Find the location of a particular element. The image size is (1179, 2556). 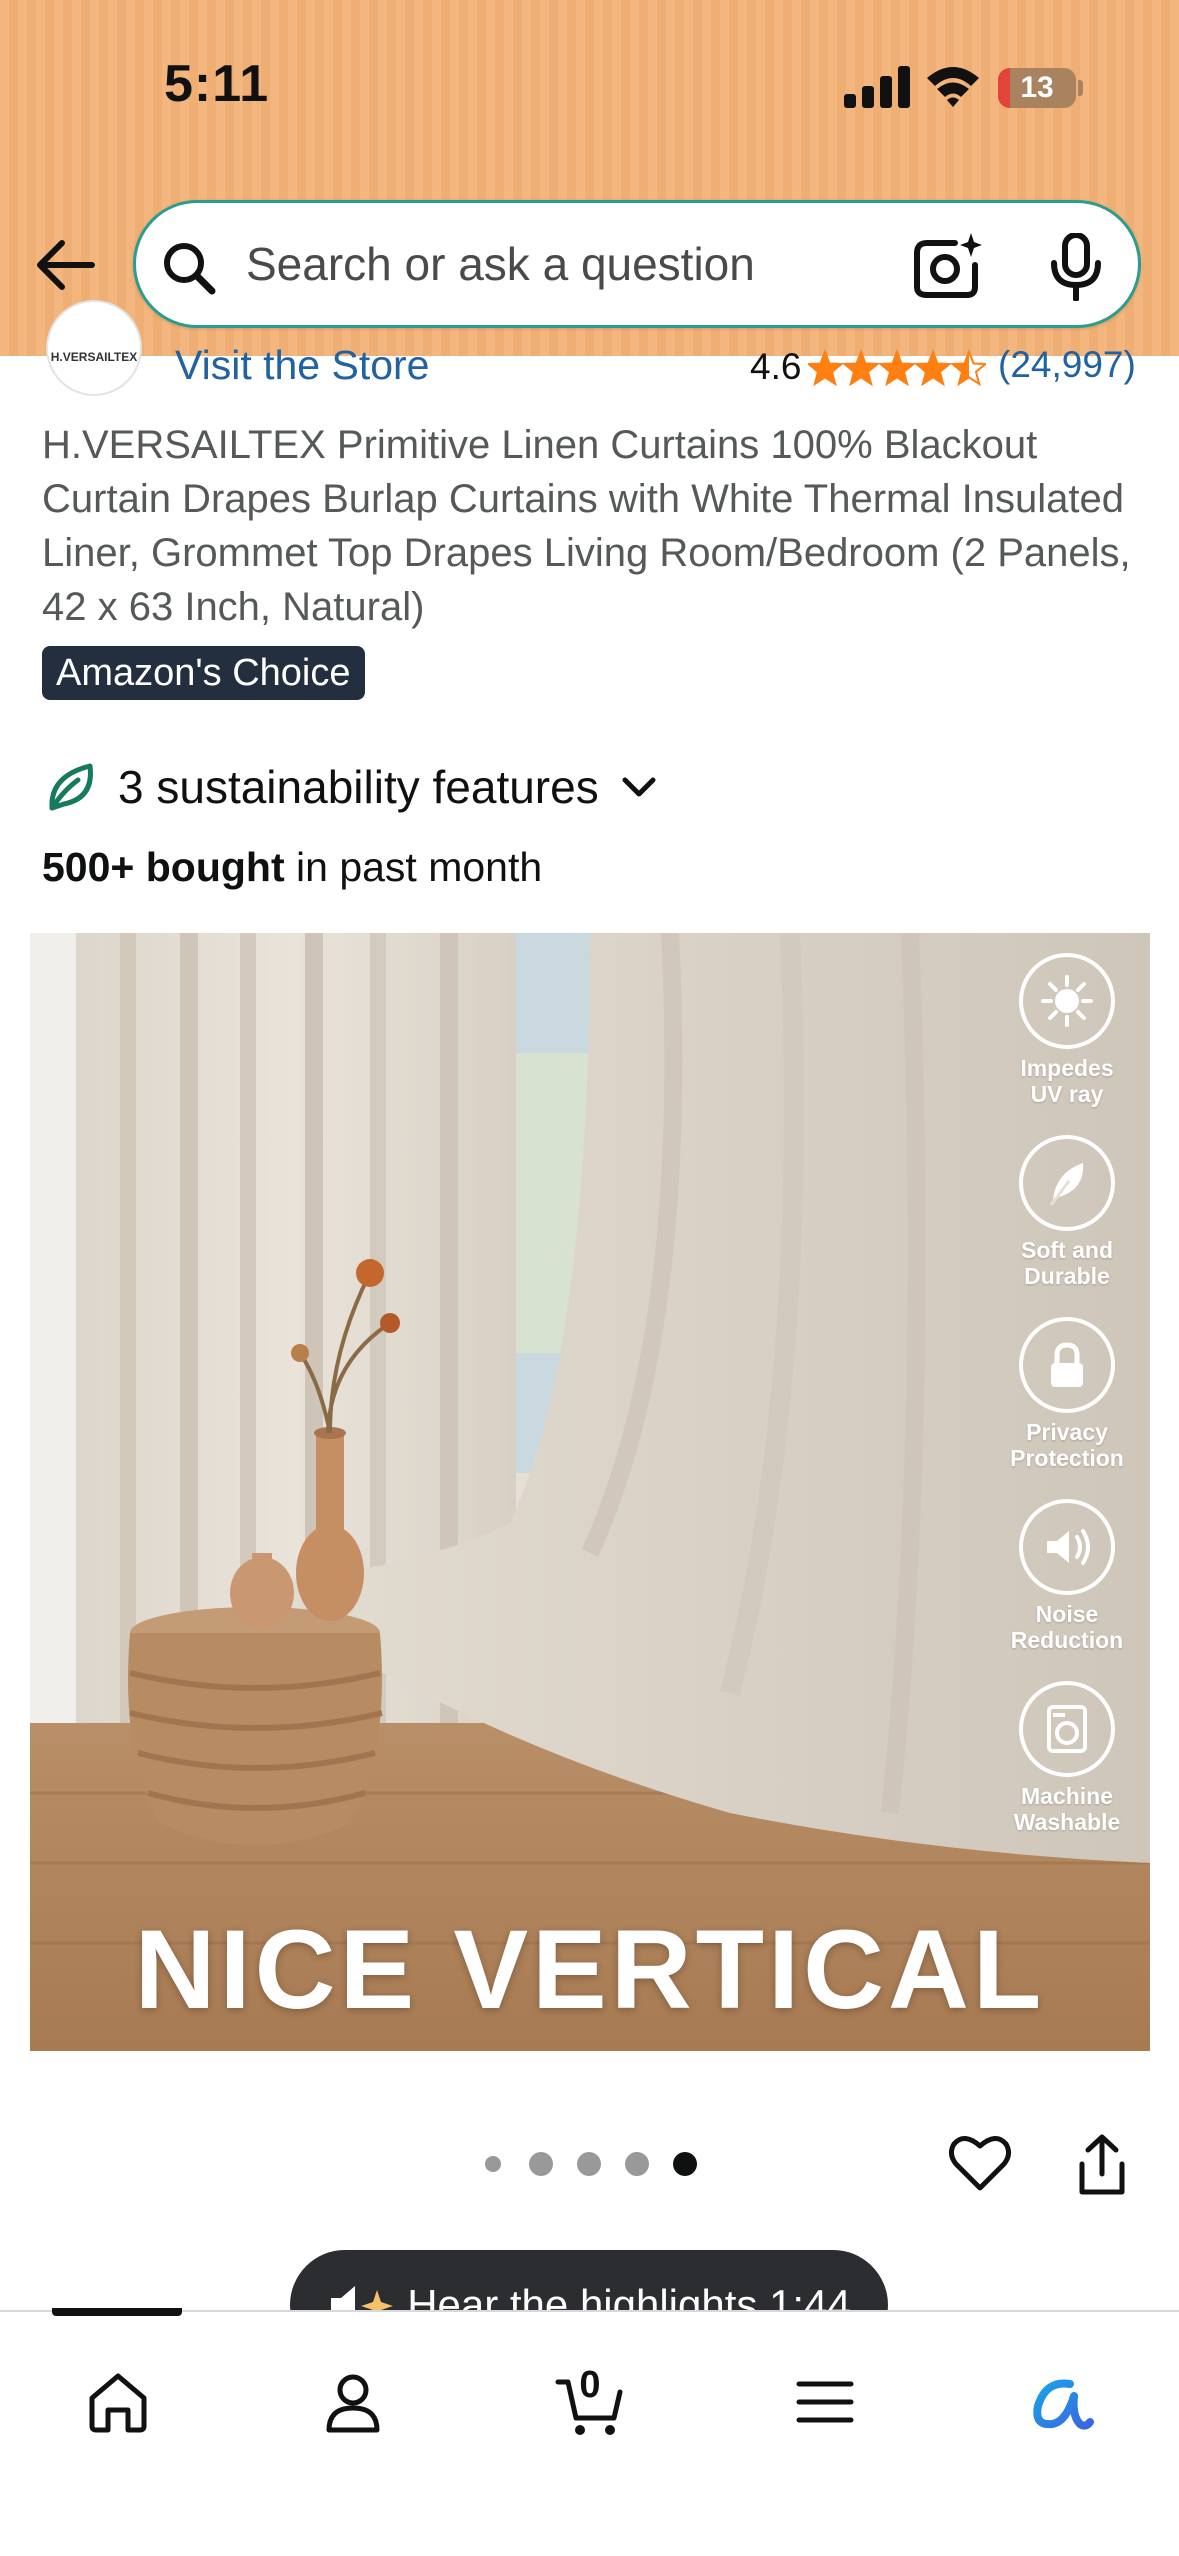

menu-icon is located at coordinates (825, 2402).